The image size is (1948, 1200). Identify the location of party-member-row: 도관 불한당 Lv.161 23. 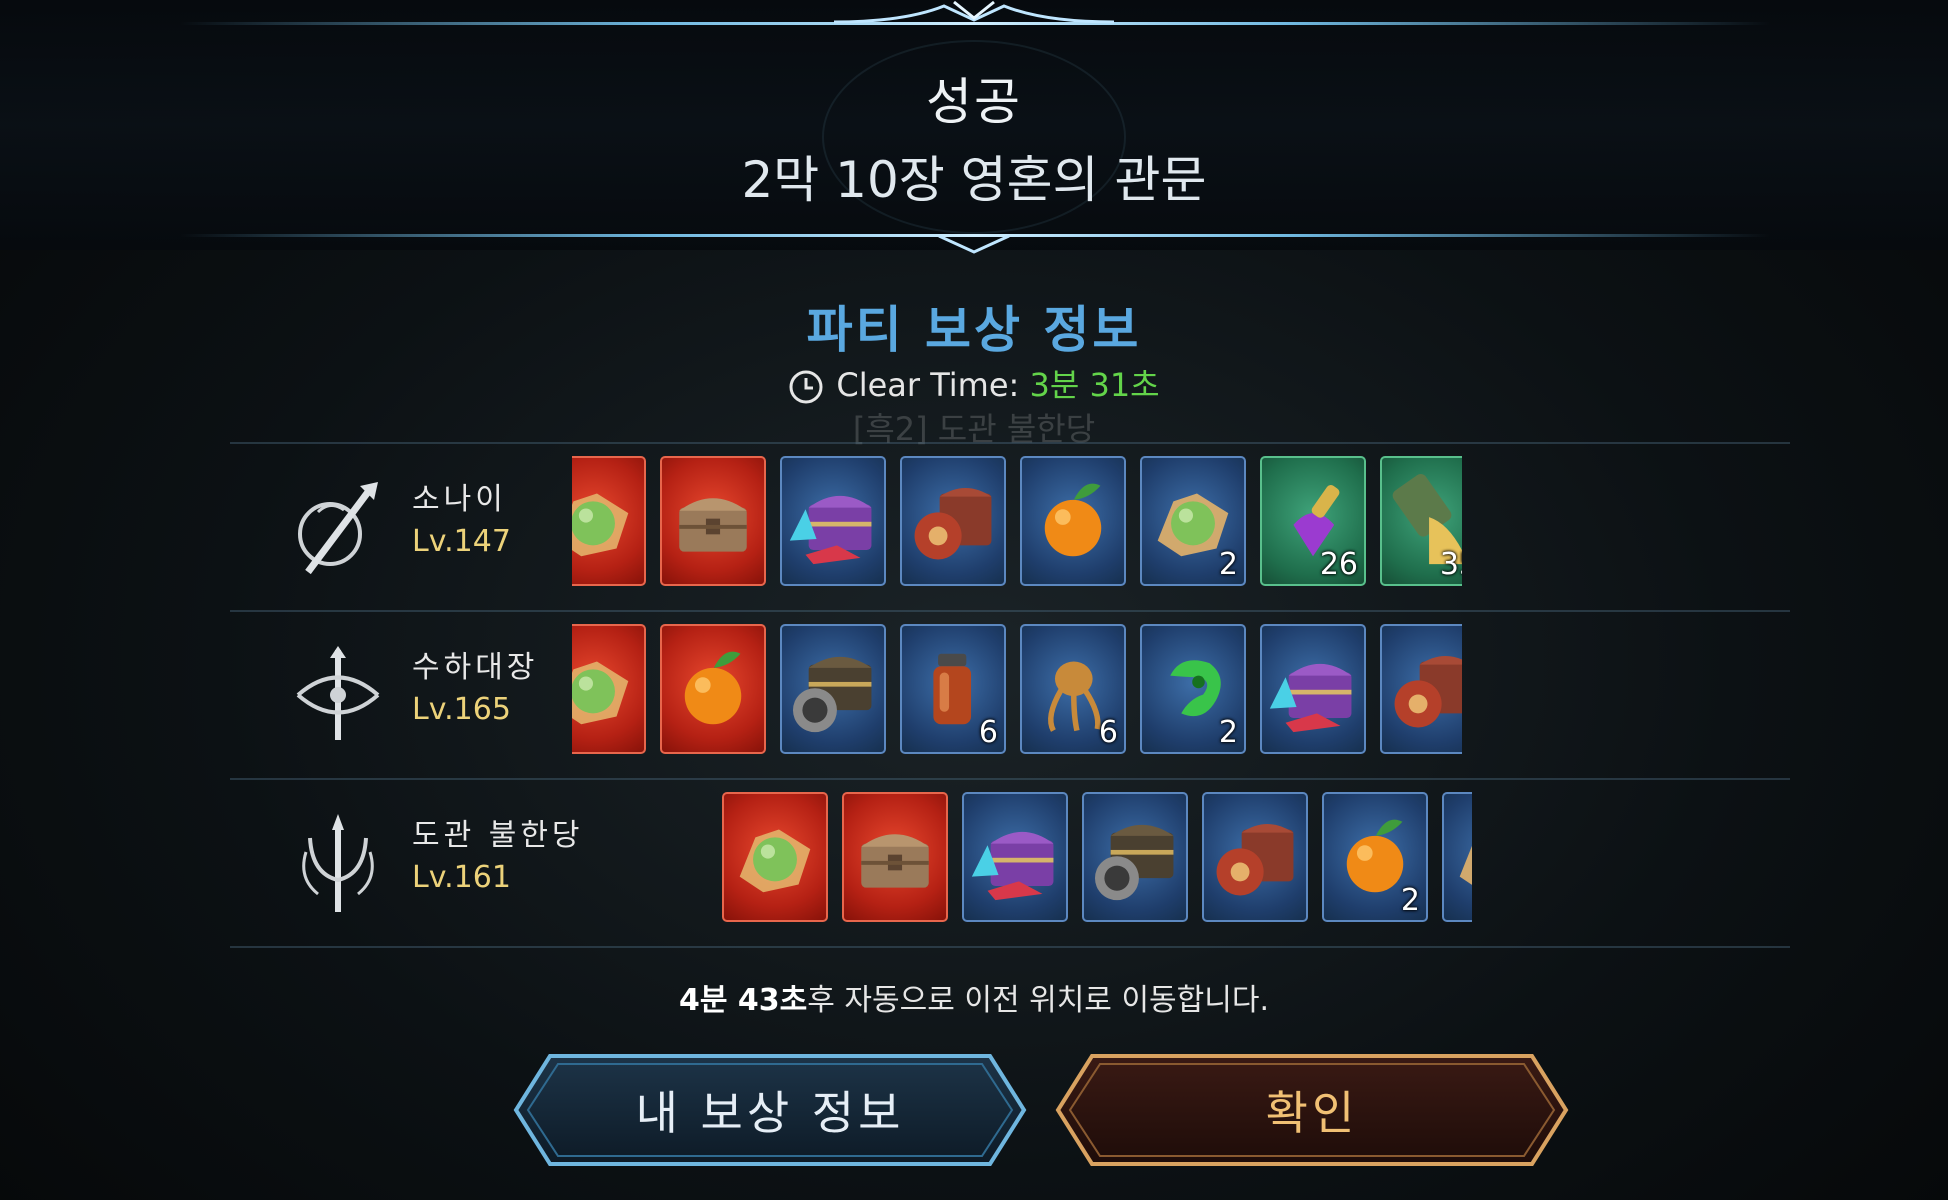
(1010, 863).